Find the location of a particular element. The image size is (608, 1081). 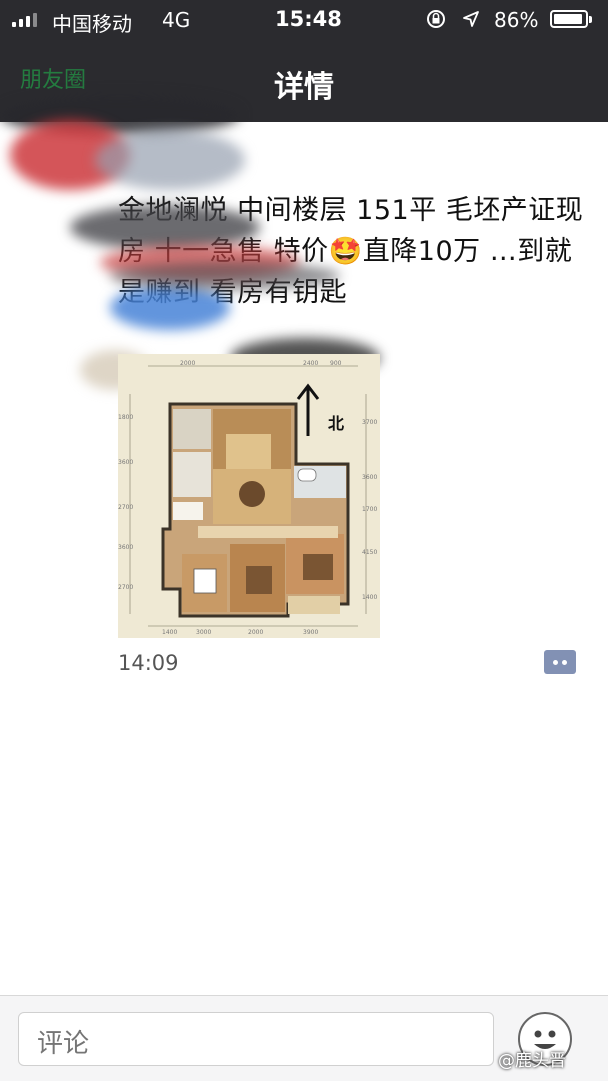

status-time: 15:48 is located at coordinates (308, 19).